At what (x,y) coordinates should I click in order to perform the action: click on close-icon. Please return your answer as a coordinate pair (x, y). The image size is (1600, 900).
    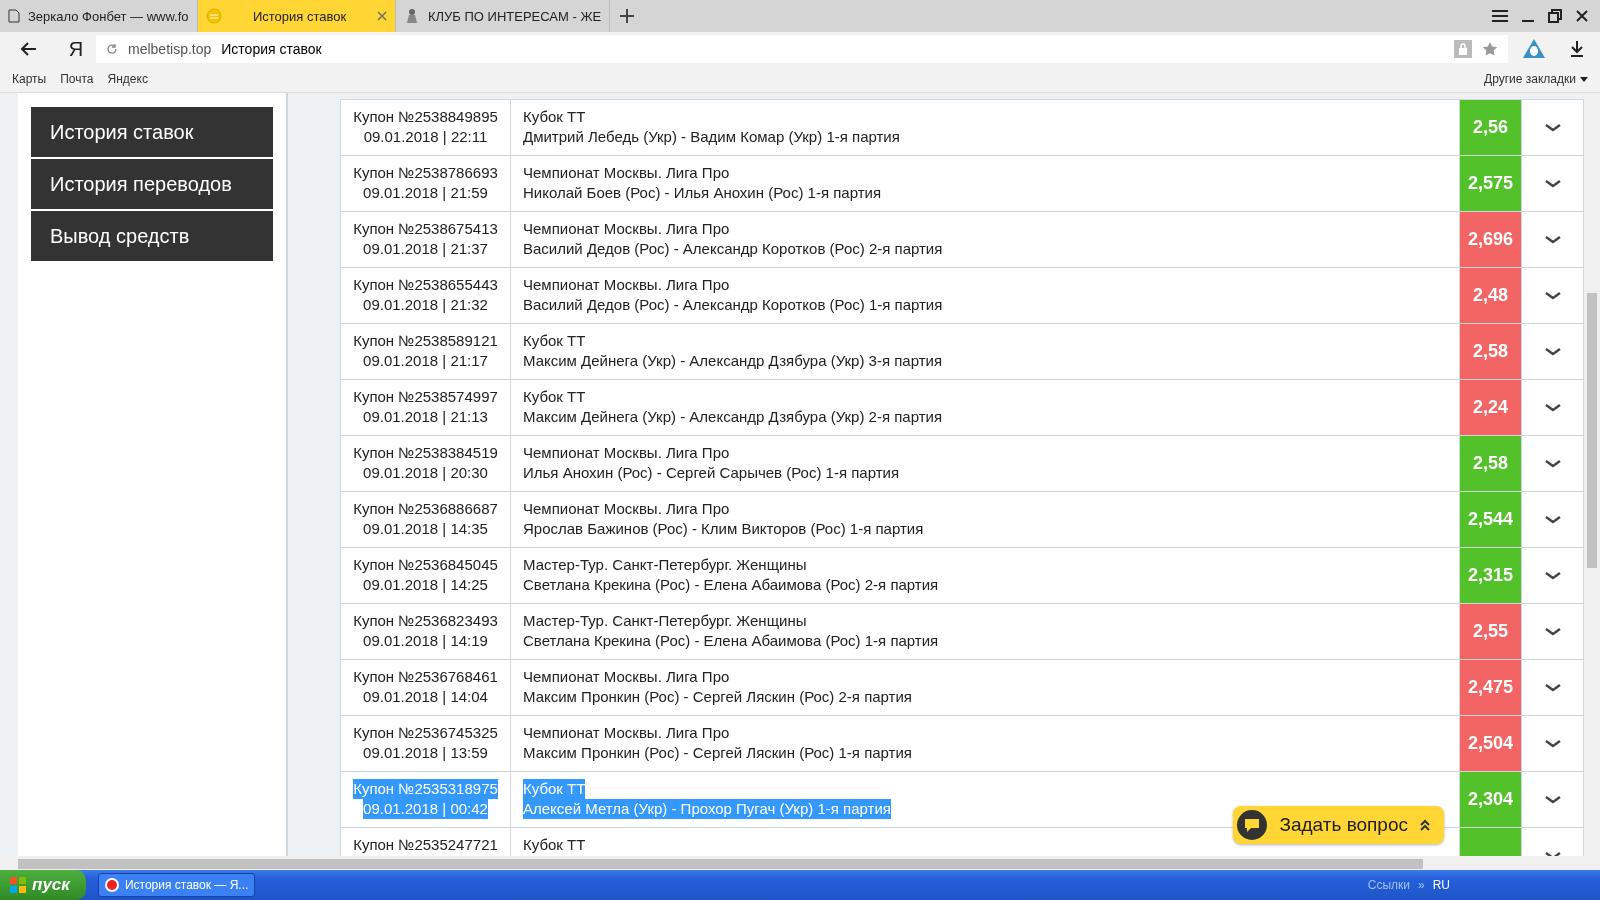
    Looking at the image, I should click on (1582, 16).